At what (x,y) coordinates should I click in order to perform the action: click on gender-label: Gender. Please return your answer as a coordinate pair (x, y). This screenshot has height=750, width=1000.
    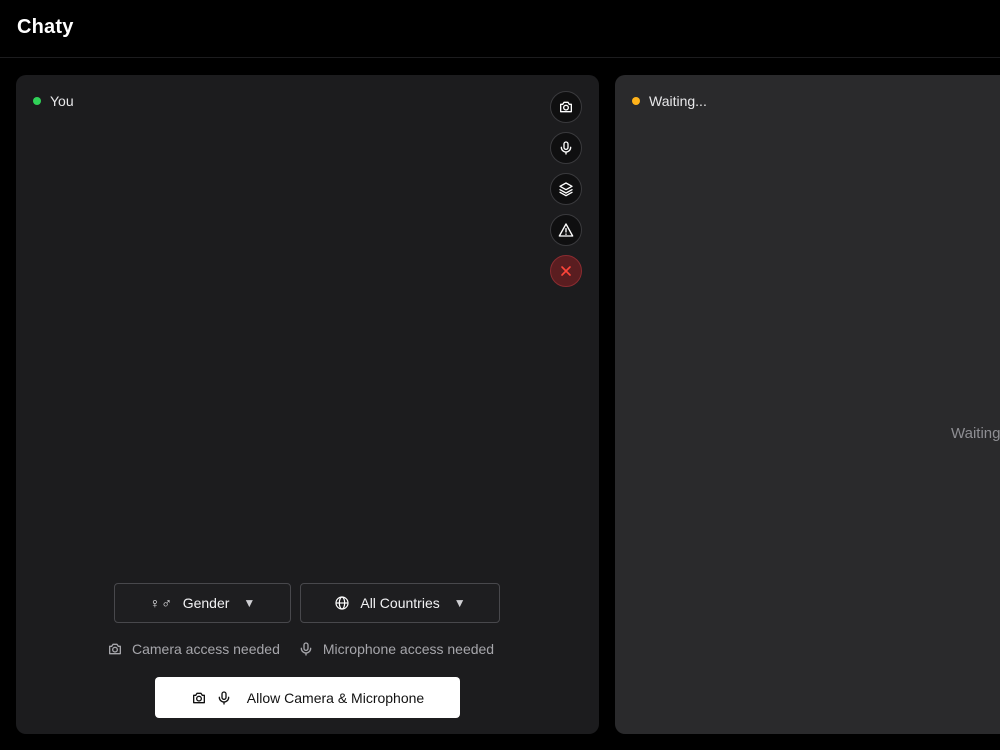
    Looking at the image, I should click on (206, 603).